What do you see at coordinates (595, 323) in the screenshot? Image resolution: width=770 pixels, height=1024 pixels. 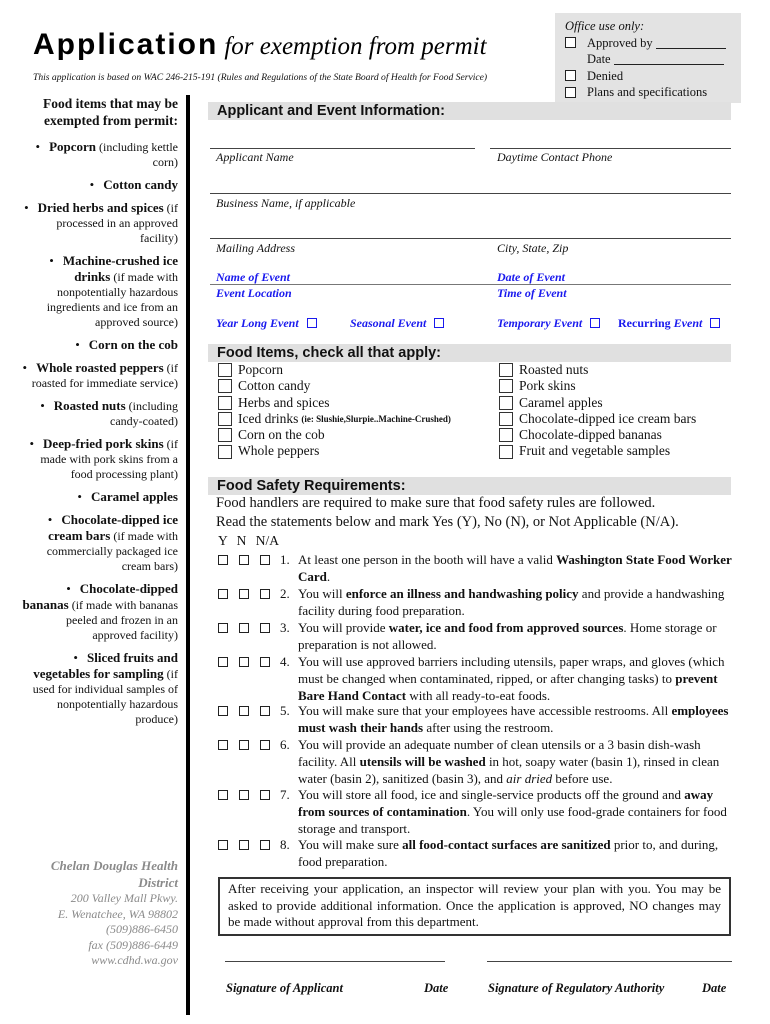 I see `temporary-checkbox` at bounding box center [595, 323].